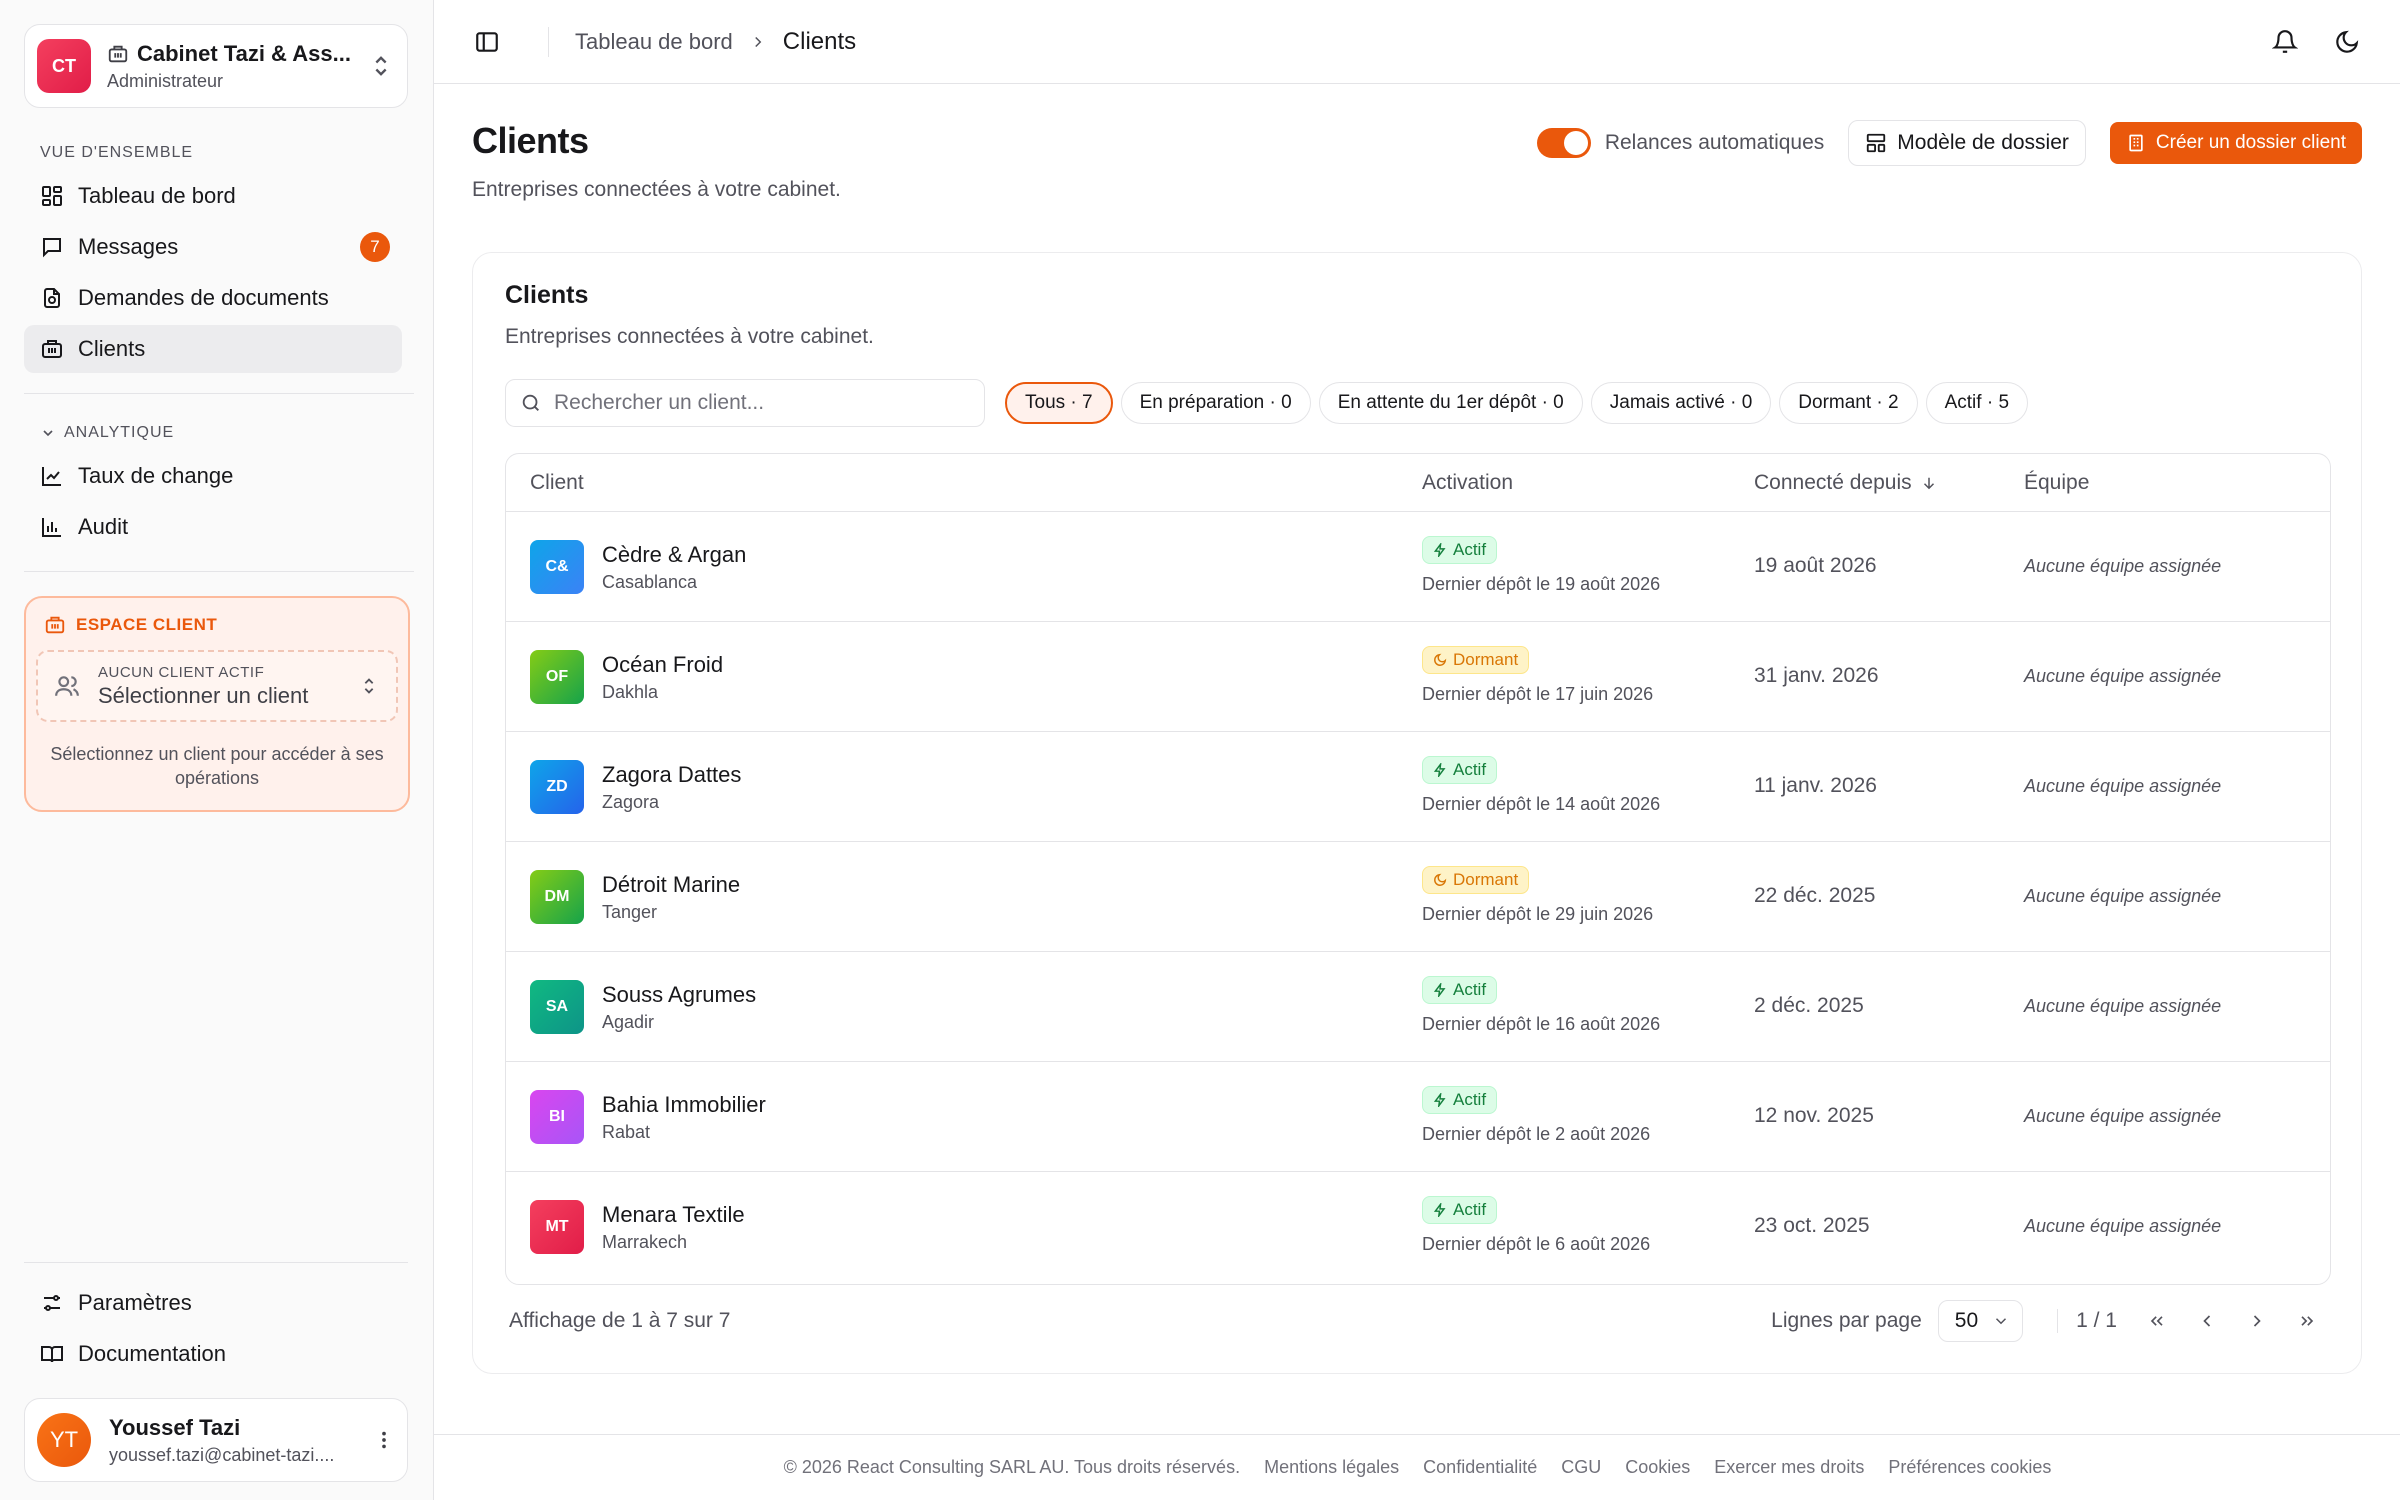 Image resolution: width=2400 pixels, height=1500 pixels. I want to click on filter-in-preparation: En préparation · 0, so click(1215, 403).